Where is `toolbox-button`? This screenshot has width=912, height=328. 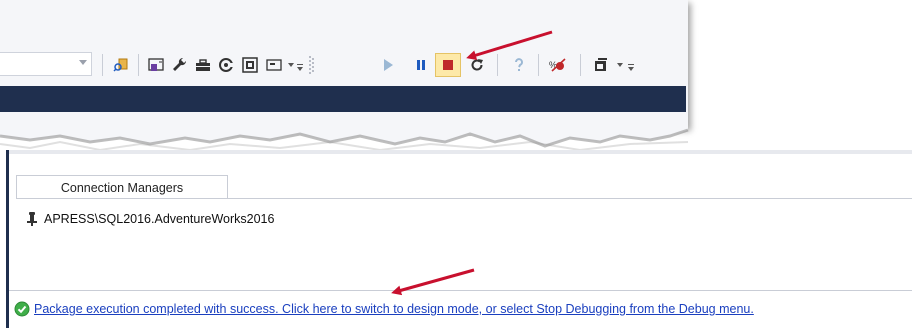 toolbox-button is located at coordinates (203, 65).